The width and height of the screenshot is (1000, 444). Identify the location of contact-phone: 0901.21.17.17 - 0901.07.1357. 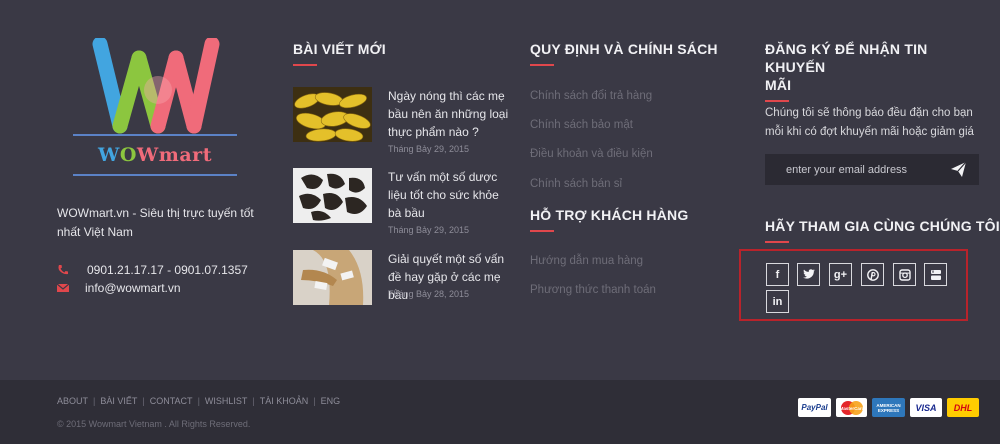
(152, 270).